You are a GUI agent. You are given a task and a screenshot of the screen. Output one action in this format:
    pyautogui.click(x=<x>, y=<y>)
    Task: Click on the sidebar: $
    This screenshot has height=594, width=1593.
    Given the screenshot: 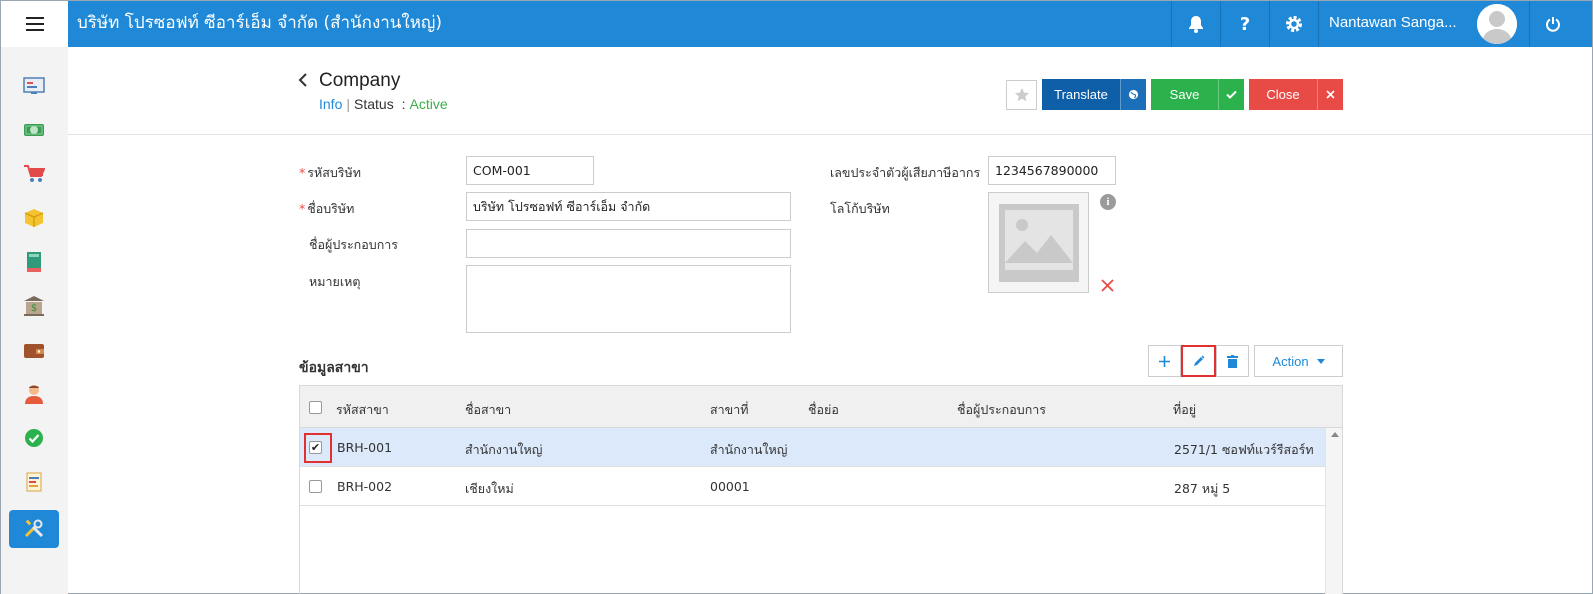 What is the action you would take?
    pyautogui.click(x=34, y=320)
    